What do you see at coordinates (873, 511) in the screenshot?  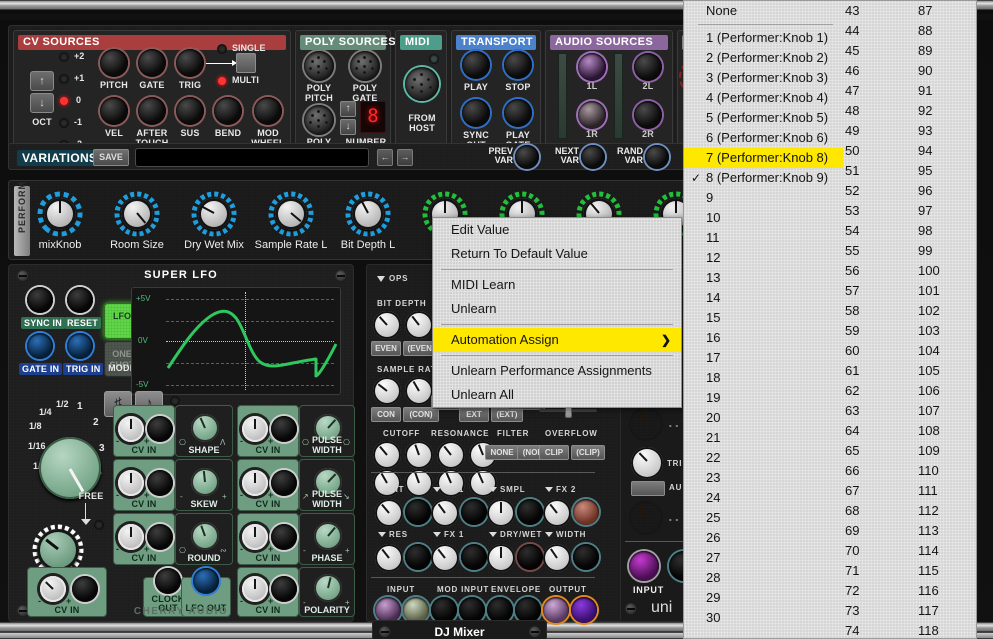 I see `submenu-item-68: 68` at bounding box center [873, 511].